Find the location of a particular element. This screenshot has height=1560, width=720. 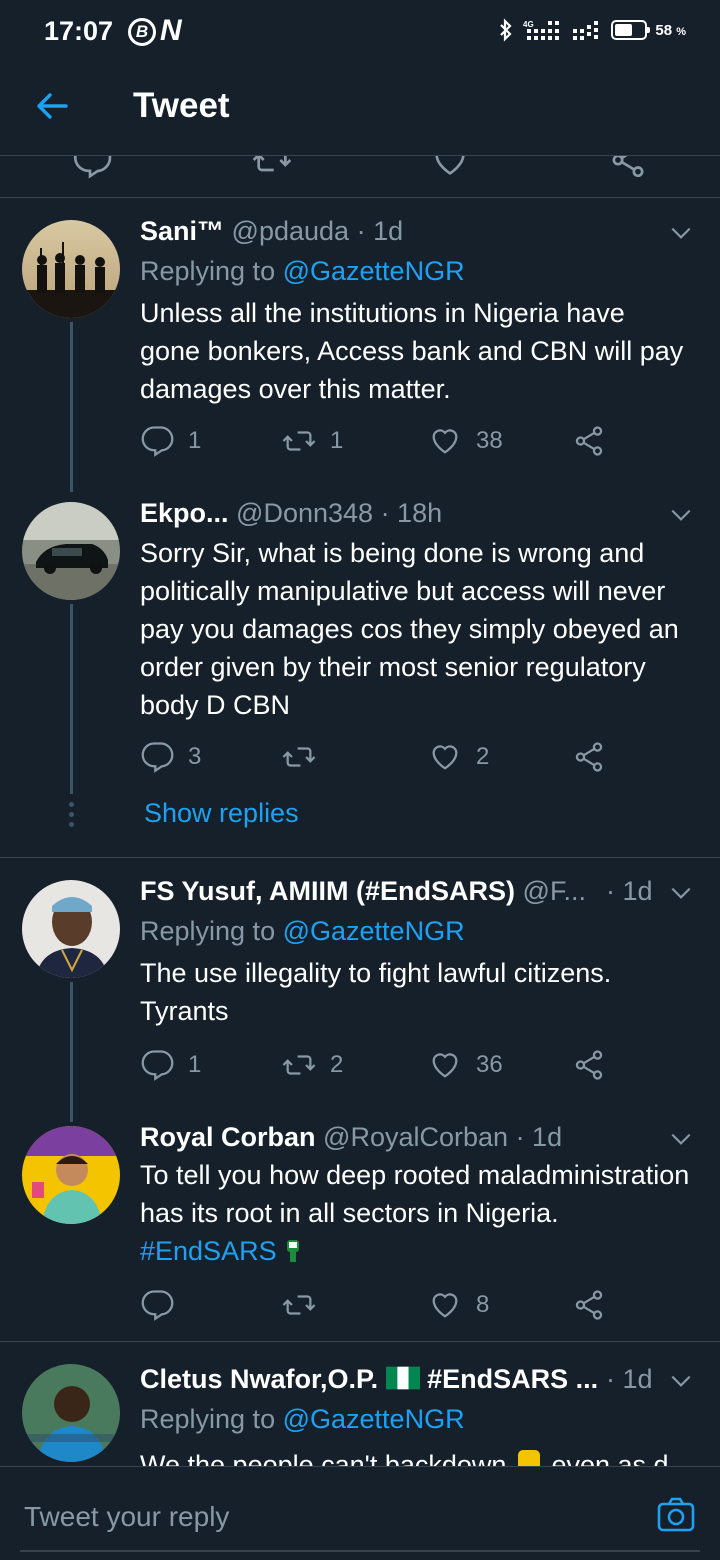

like-count: 38 is located at coordinates (489, 440).